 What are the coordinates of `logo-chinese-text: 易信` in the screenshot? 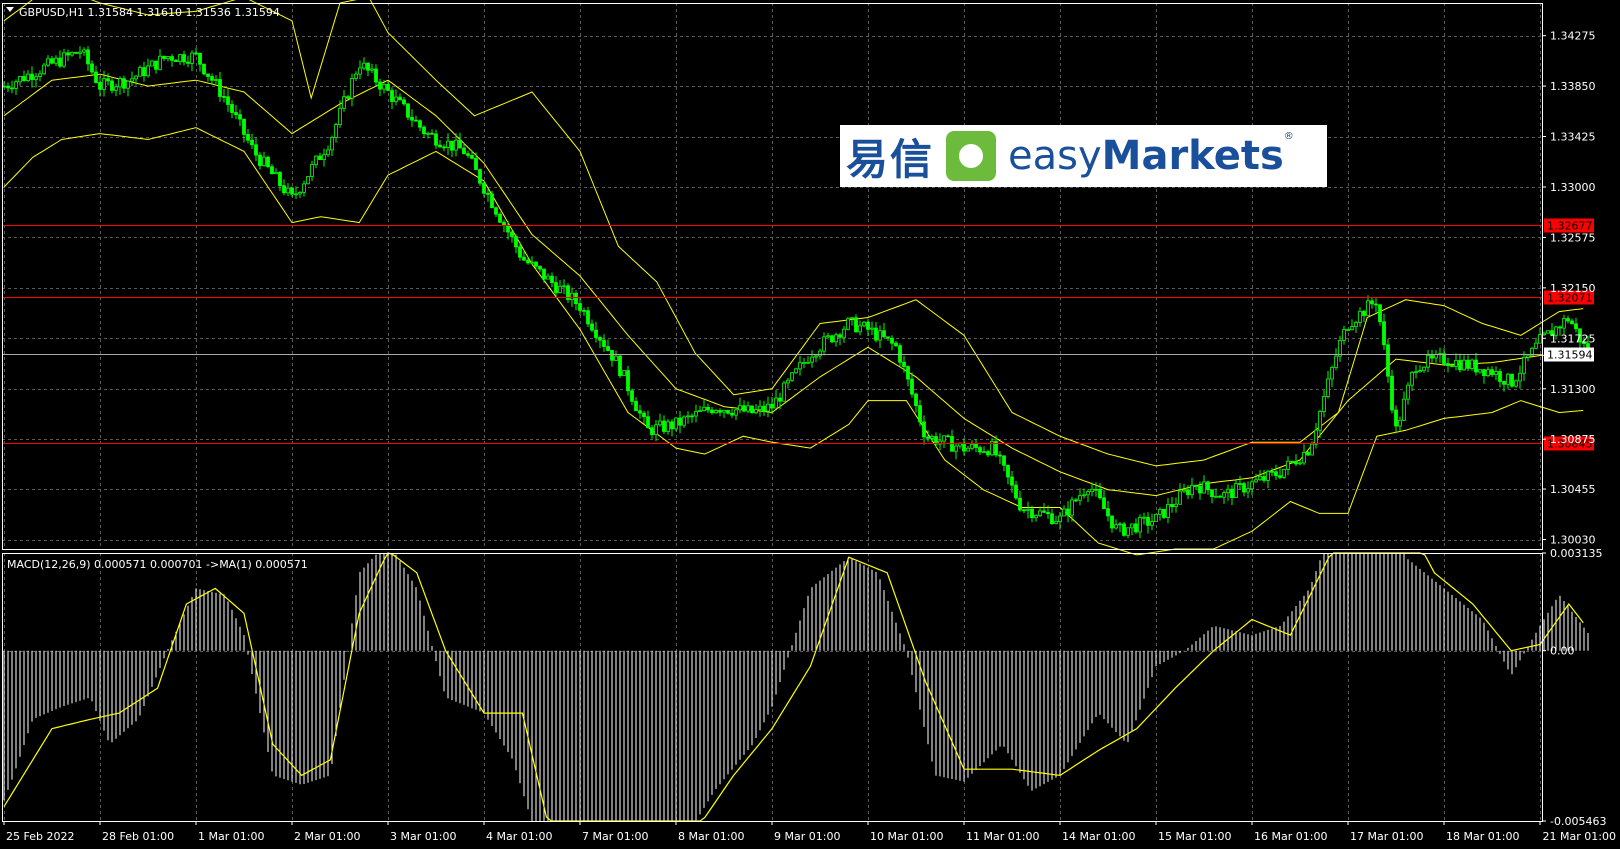 It's located at (890, 159).